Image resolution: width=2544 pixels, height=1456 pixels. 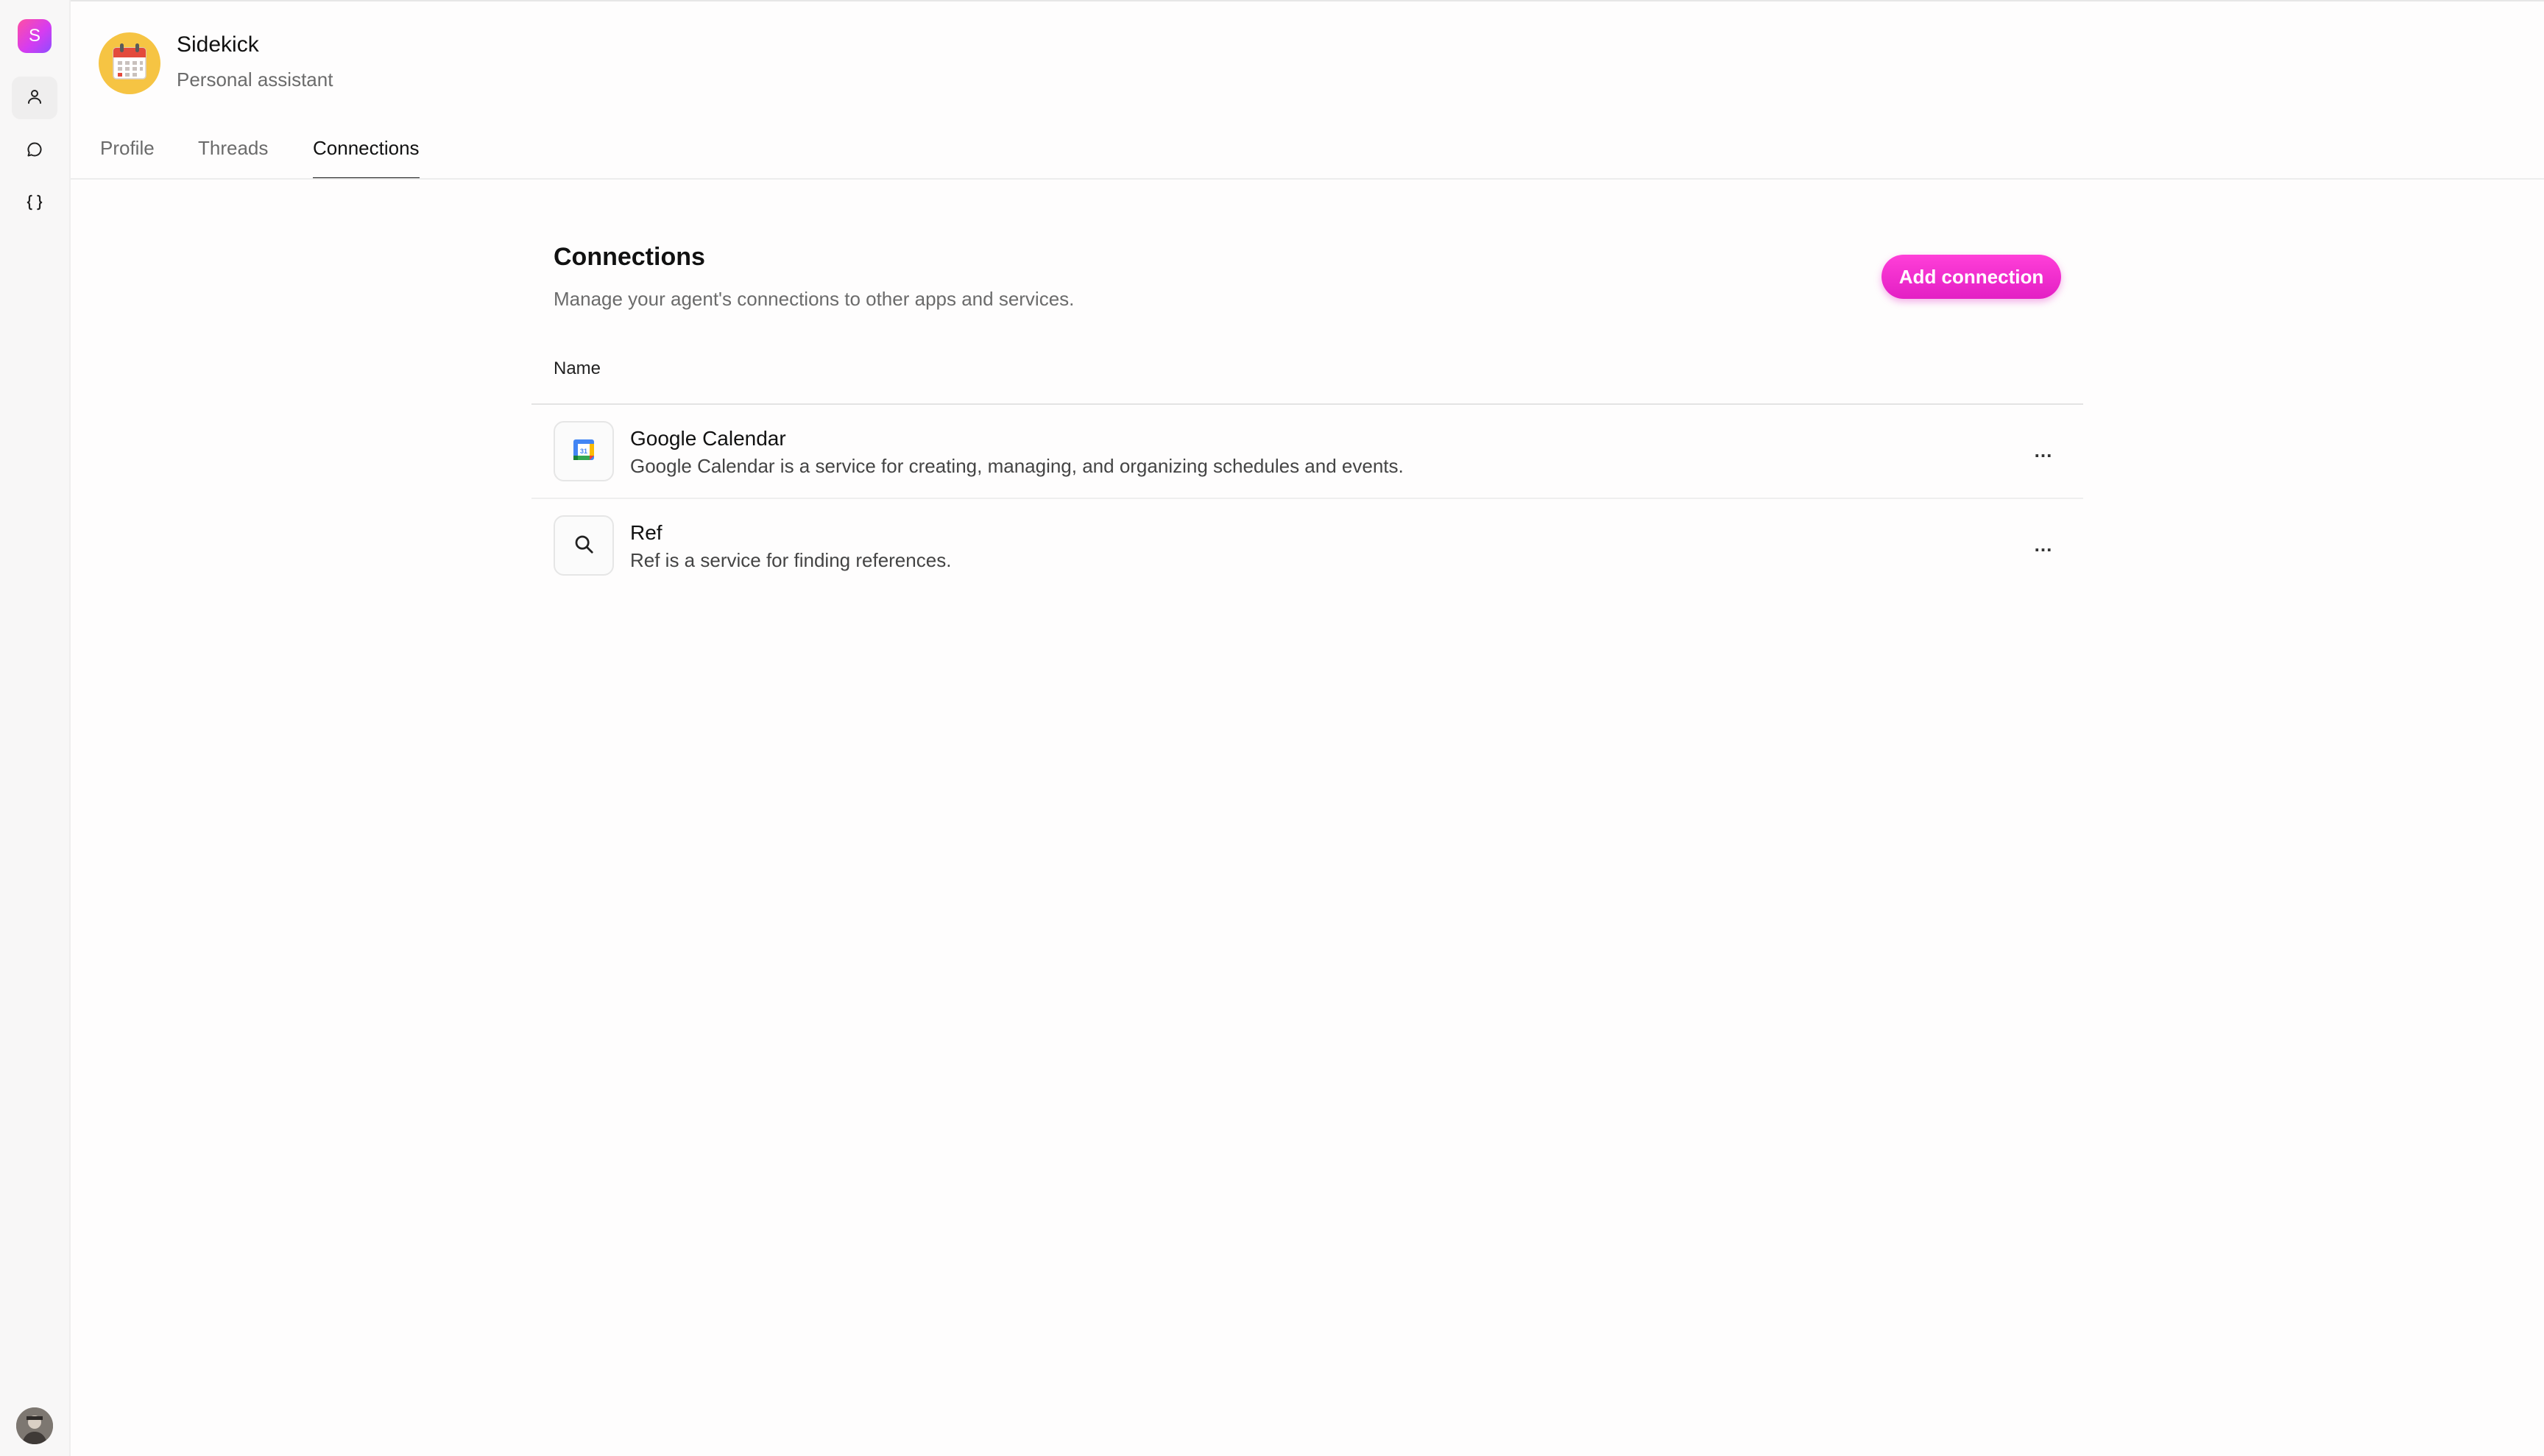 I want to click on top-border, so click(x=1272, y=0).